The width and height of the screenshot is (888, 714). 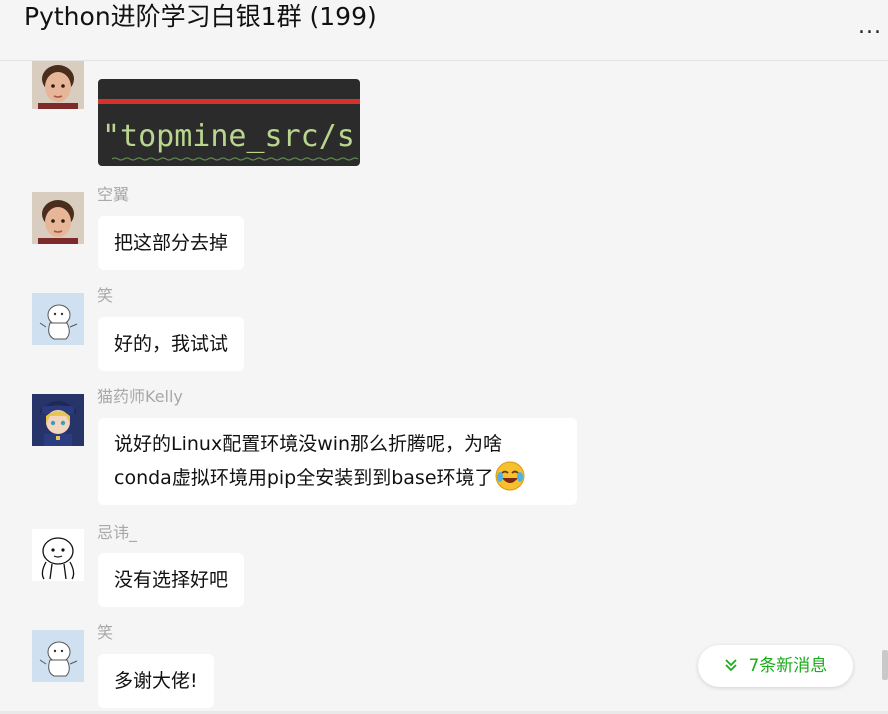 I want to click on message-bubble: 好的，我试试, so click(x=171, y=344).